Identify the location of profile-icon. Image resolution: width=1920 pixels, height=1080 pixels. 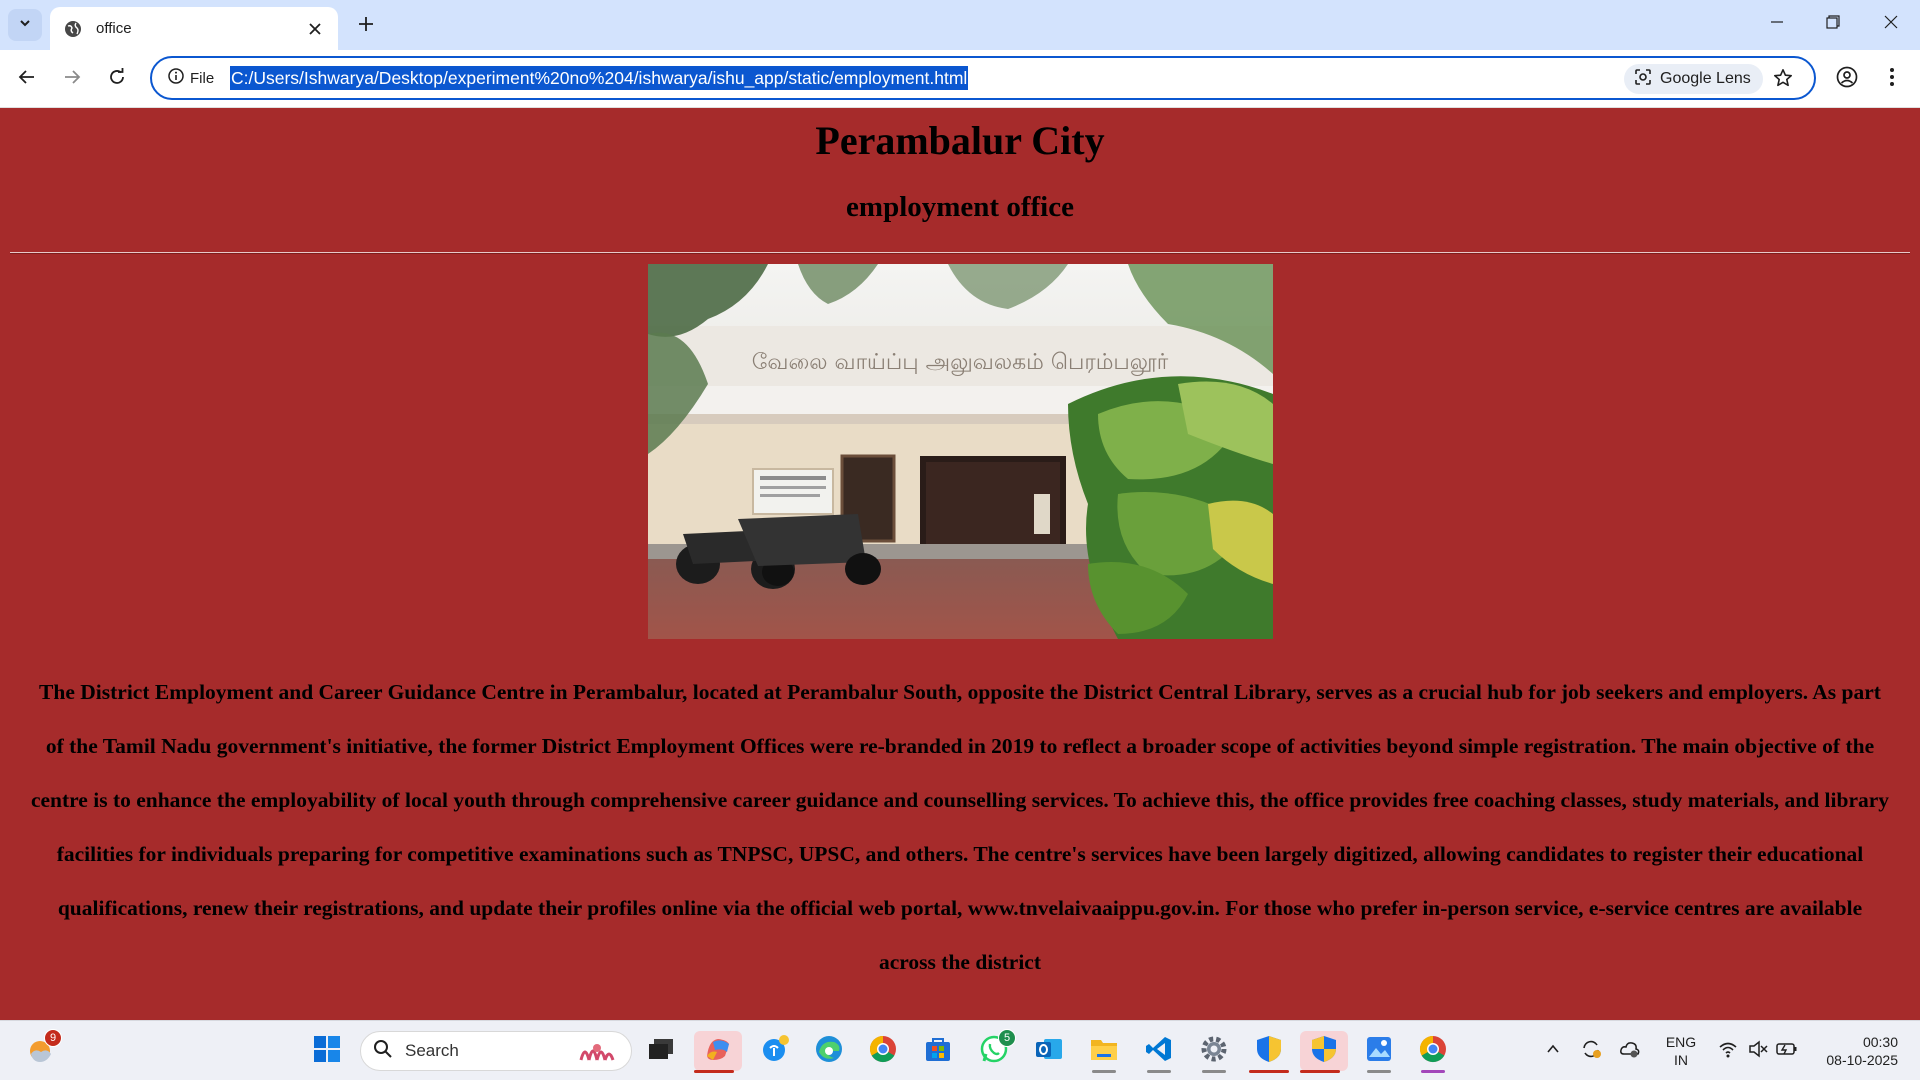
(1847, 79).